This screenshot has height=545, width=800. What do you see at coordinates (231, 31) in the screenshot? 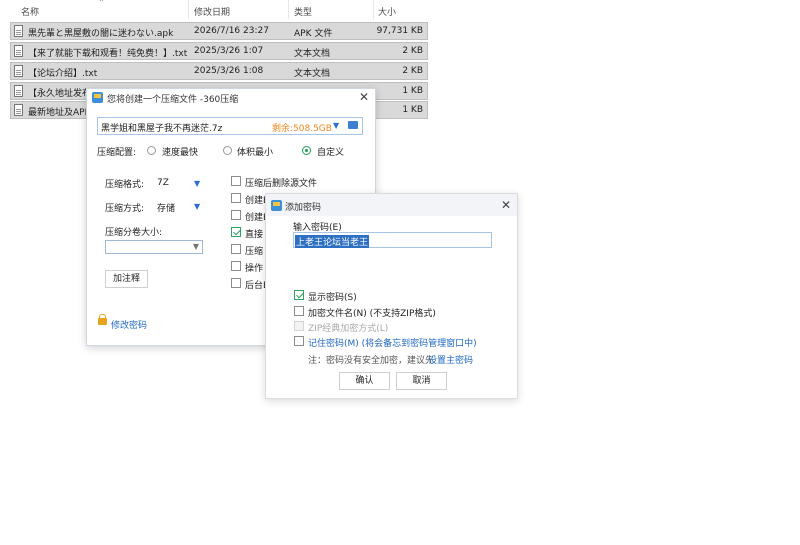
I see `file-date: 2026/7/16 23:27` at bounding box center [231, 31].